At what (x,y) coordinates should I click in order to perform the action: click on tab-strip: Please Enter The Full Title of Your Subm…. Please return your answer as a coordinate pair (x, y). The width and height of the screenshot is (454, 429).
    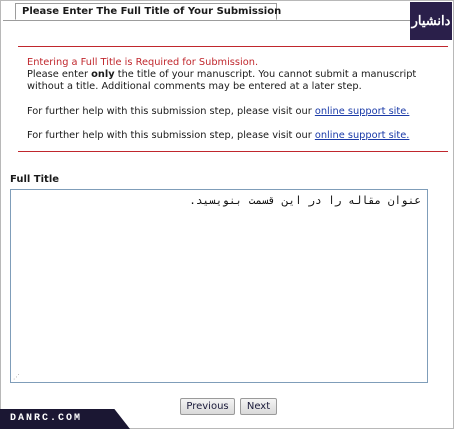
    Looking at the image, I should click on (227, 12).